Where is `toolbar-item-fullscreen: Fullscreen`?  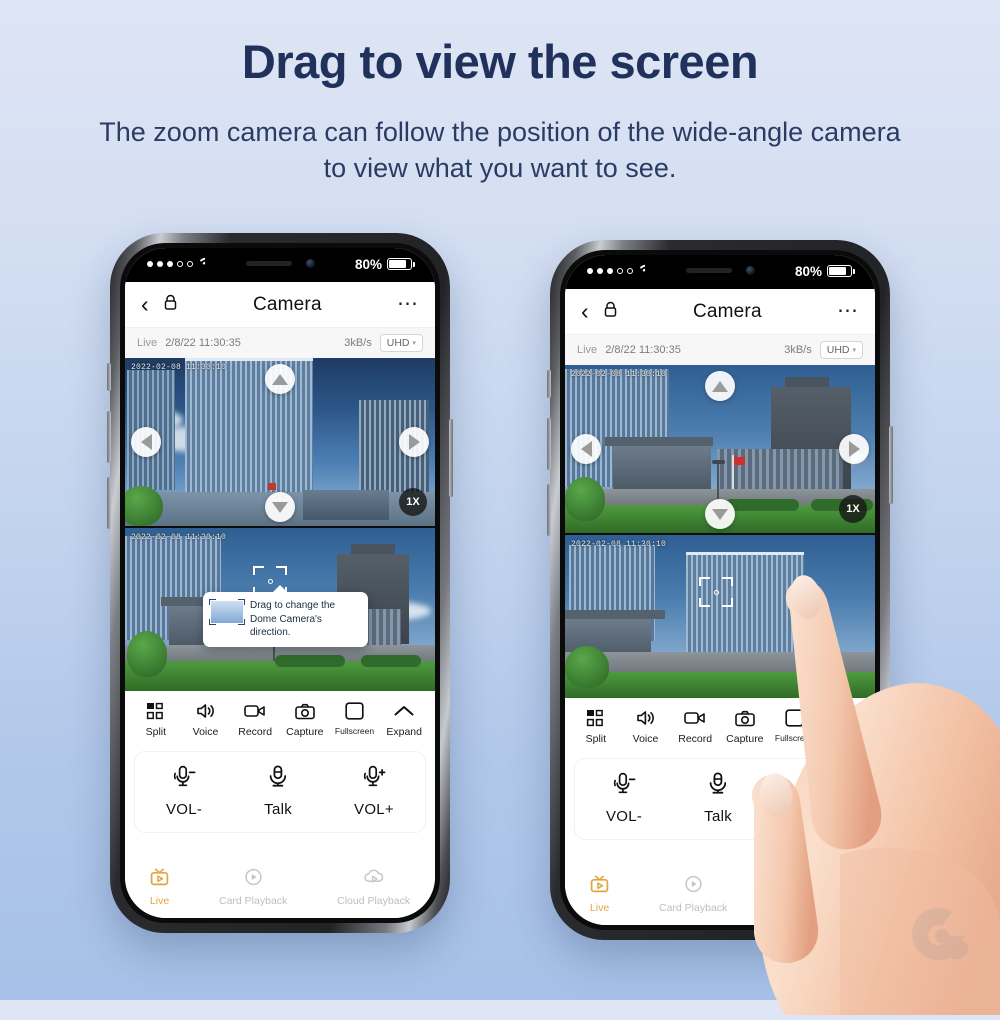
toolbar-item-fullscreen: Fullscreen is located at coordinates (355, 718).